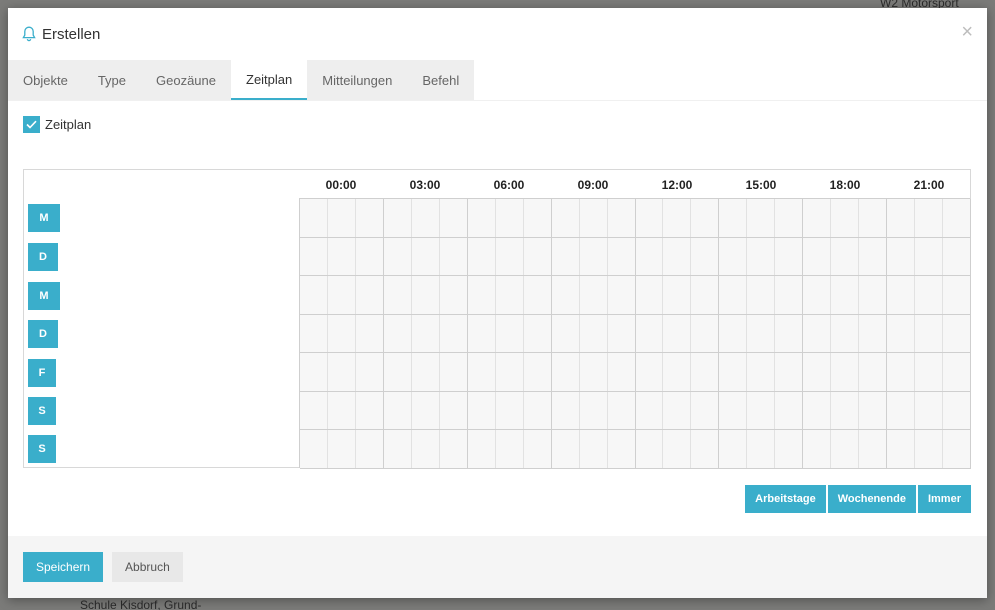  Describe the element at coordinates (441, 80) in the screenshot. I see `tab-befehl: Befehl` at that location.